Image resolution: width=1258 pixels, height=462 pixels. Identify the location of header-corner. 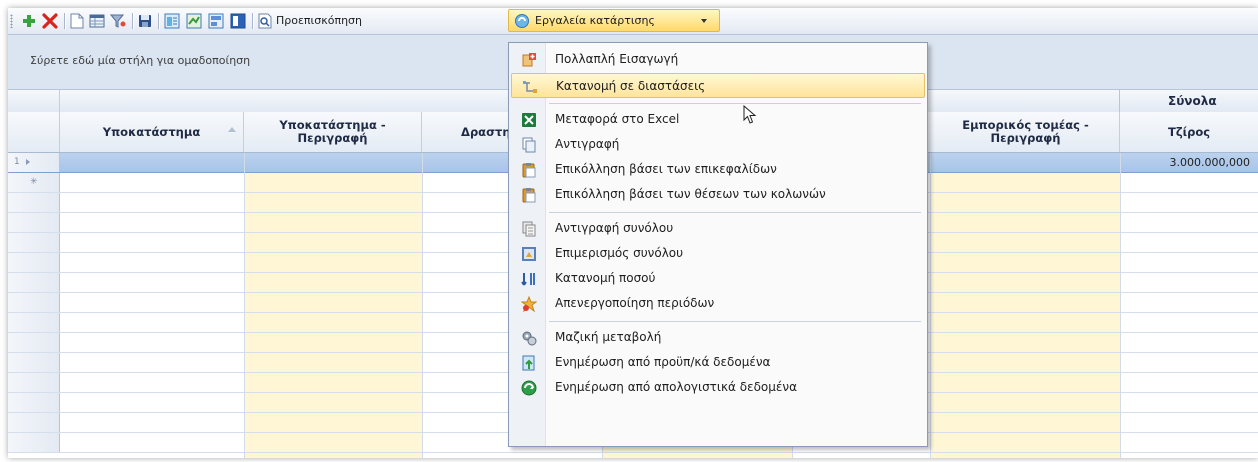
(34, 132).